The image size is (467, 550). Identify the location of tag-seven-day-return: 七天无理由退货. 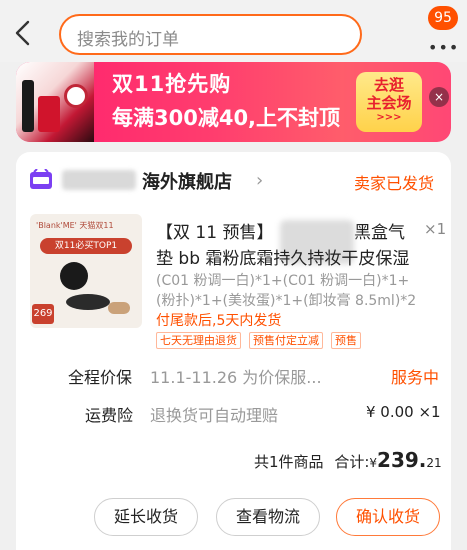
(198, 340).